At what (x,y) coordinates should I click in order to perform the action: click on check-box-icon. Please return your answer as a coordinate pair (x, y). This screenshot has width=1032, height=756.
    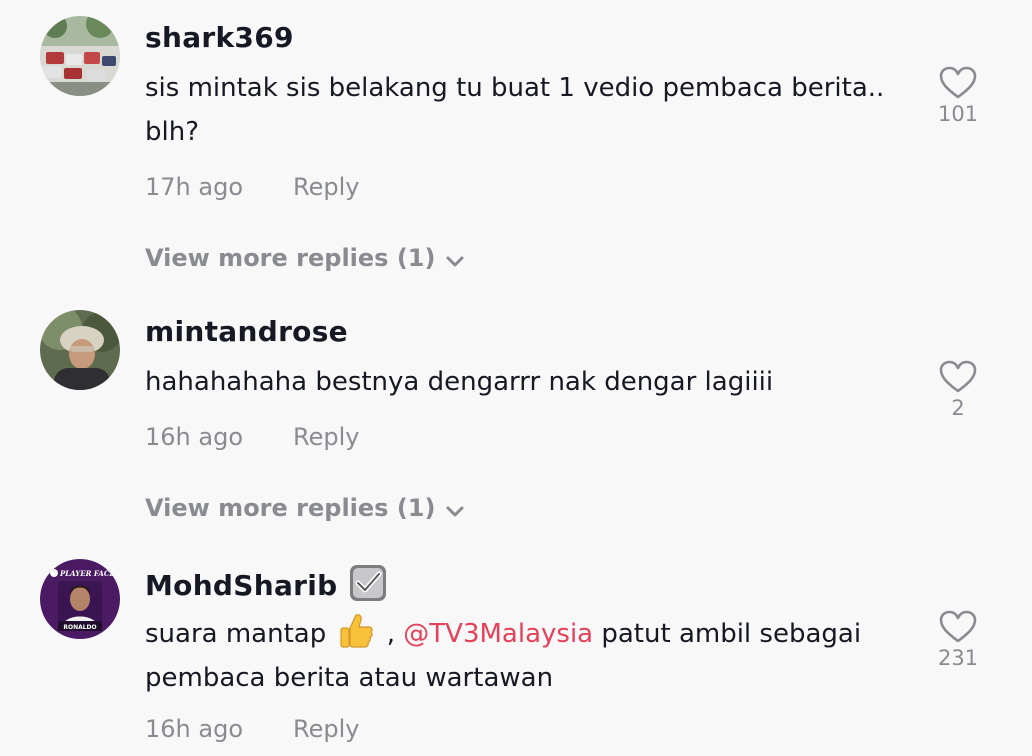
    Looking at the image, I should click on (367, 583).